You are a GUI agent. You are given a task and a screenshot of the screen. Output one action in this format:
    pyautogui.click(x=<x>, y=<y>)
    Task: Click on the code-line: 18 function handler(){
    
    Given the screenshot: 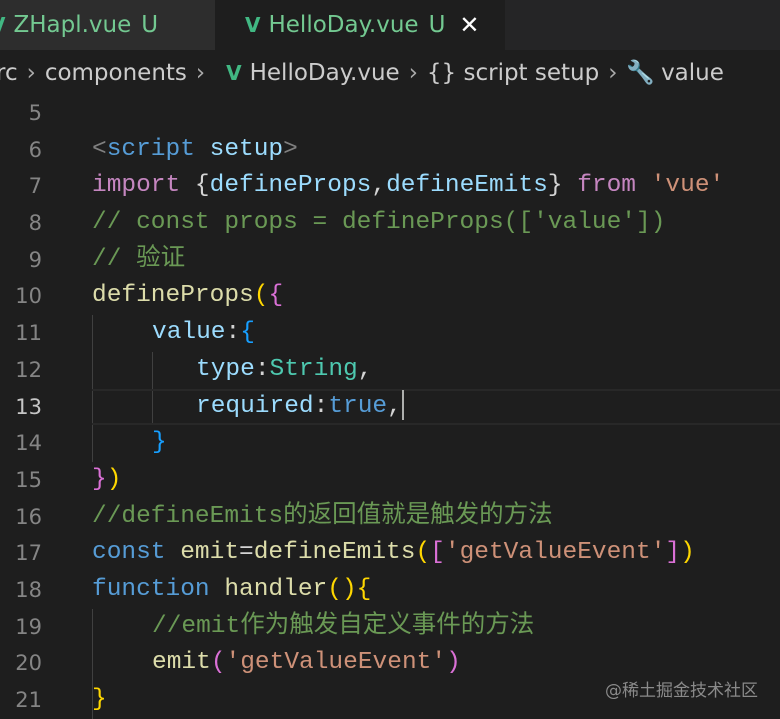 What is the action you would take?
    pyautogui.click(x=390, y=590)
    